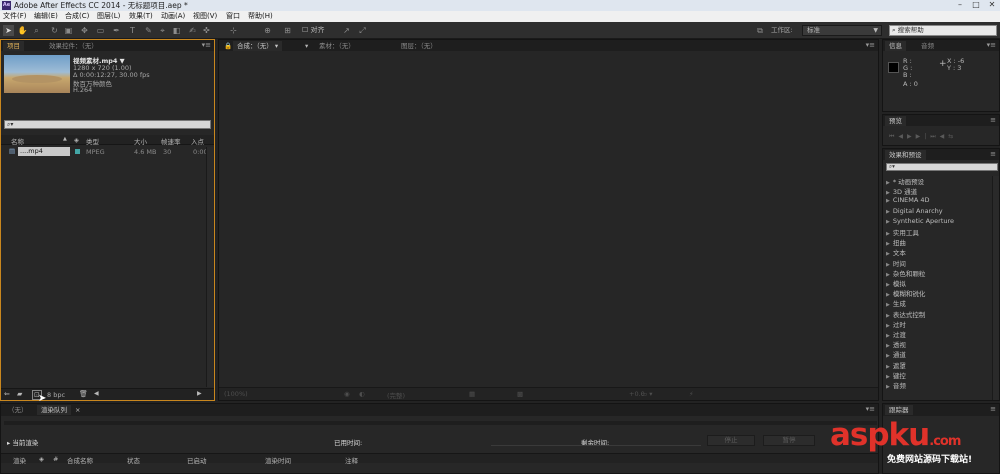 The width and height of the screenshot is (1000, 474). What do you see at coordinates (267, 30) in the screenshot?
I see `world-axis-icon: ⊕` at bounding box center [267, 30].